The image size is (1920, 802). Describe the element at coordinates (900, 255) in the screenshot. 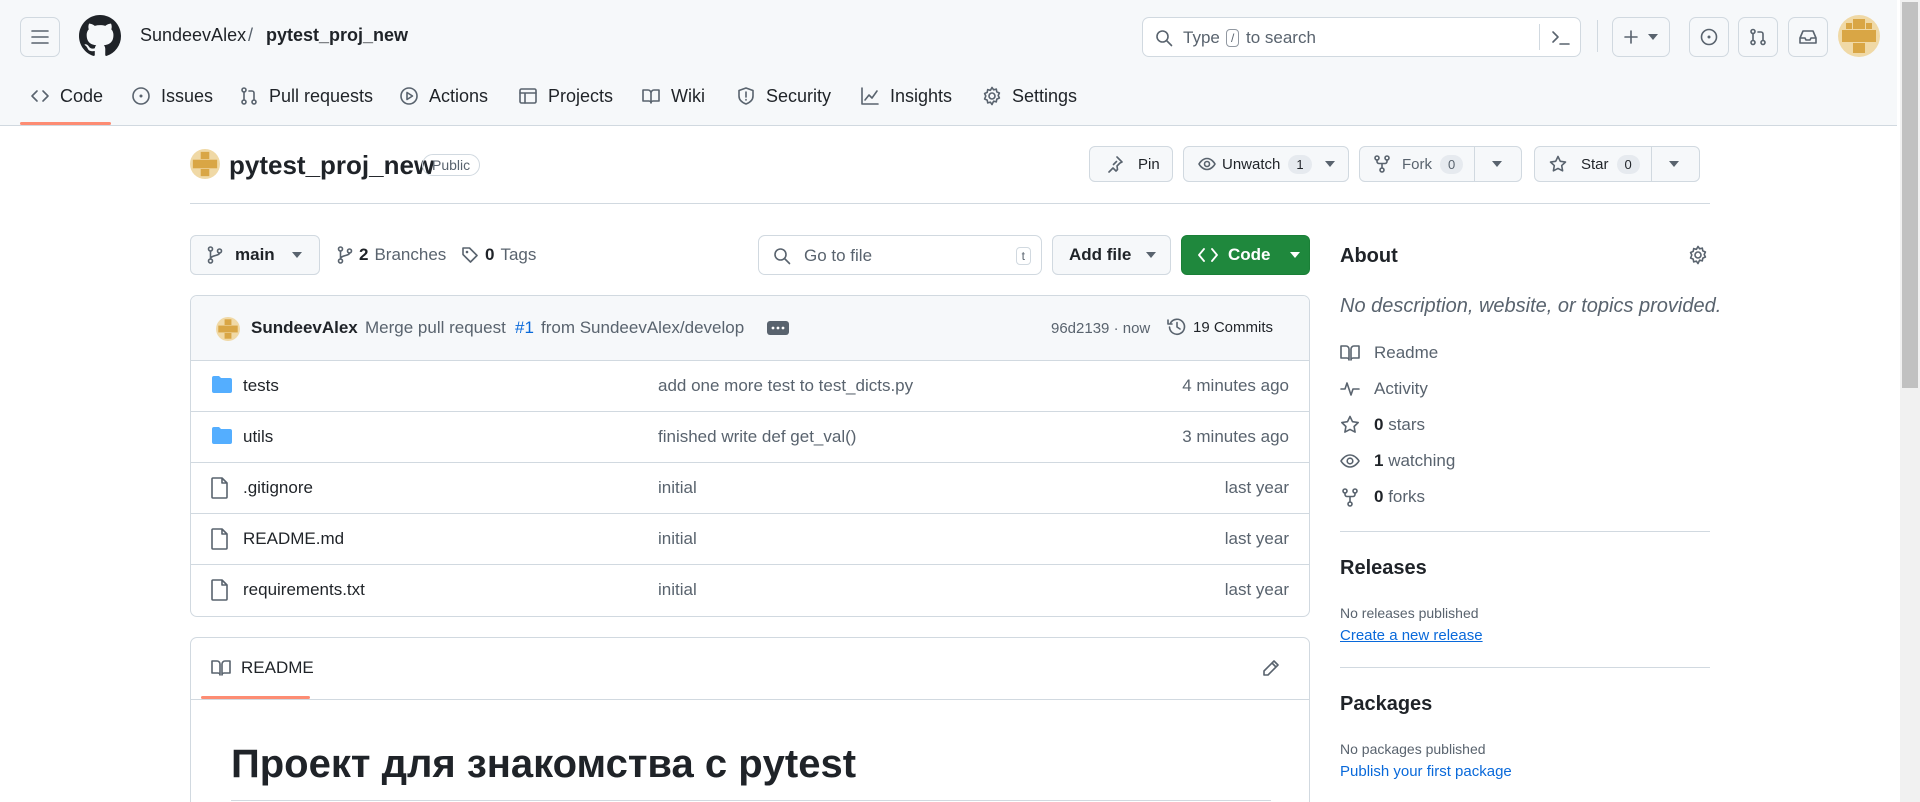

I see `go-to-file-input: Go to file t` at that location.